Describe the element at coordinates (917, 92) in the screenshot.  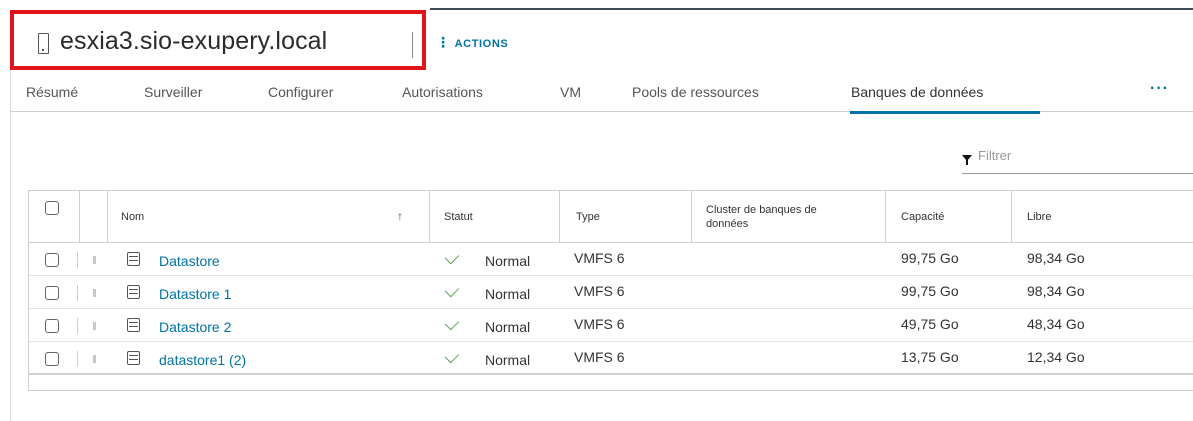
I see `tab-banques-de-donnees: Banques de données` at that location.